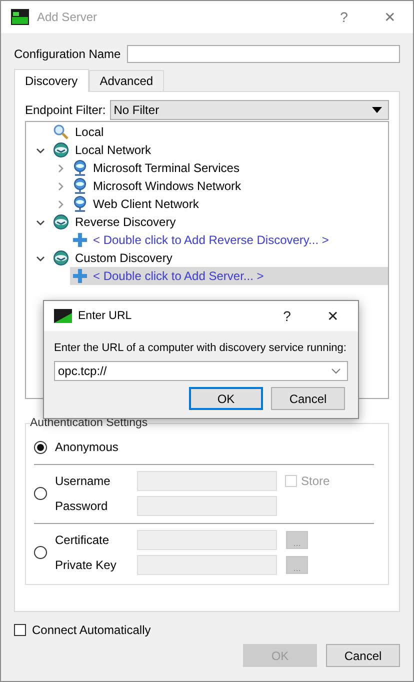 This screenshot has height=682, width=414. Describe the element at coordinates (105, 316) in the screenshot. I see `dialog-title: Enter URL` at that location.